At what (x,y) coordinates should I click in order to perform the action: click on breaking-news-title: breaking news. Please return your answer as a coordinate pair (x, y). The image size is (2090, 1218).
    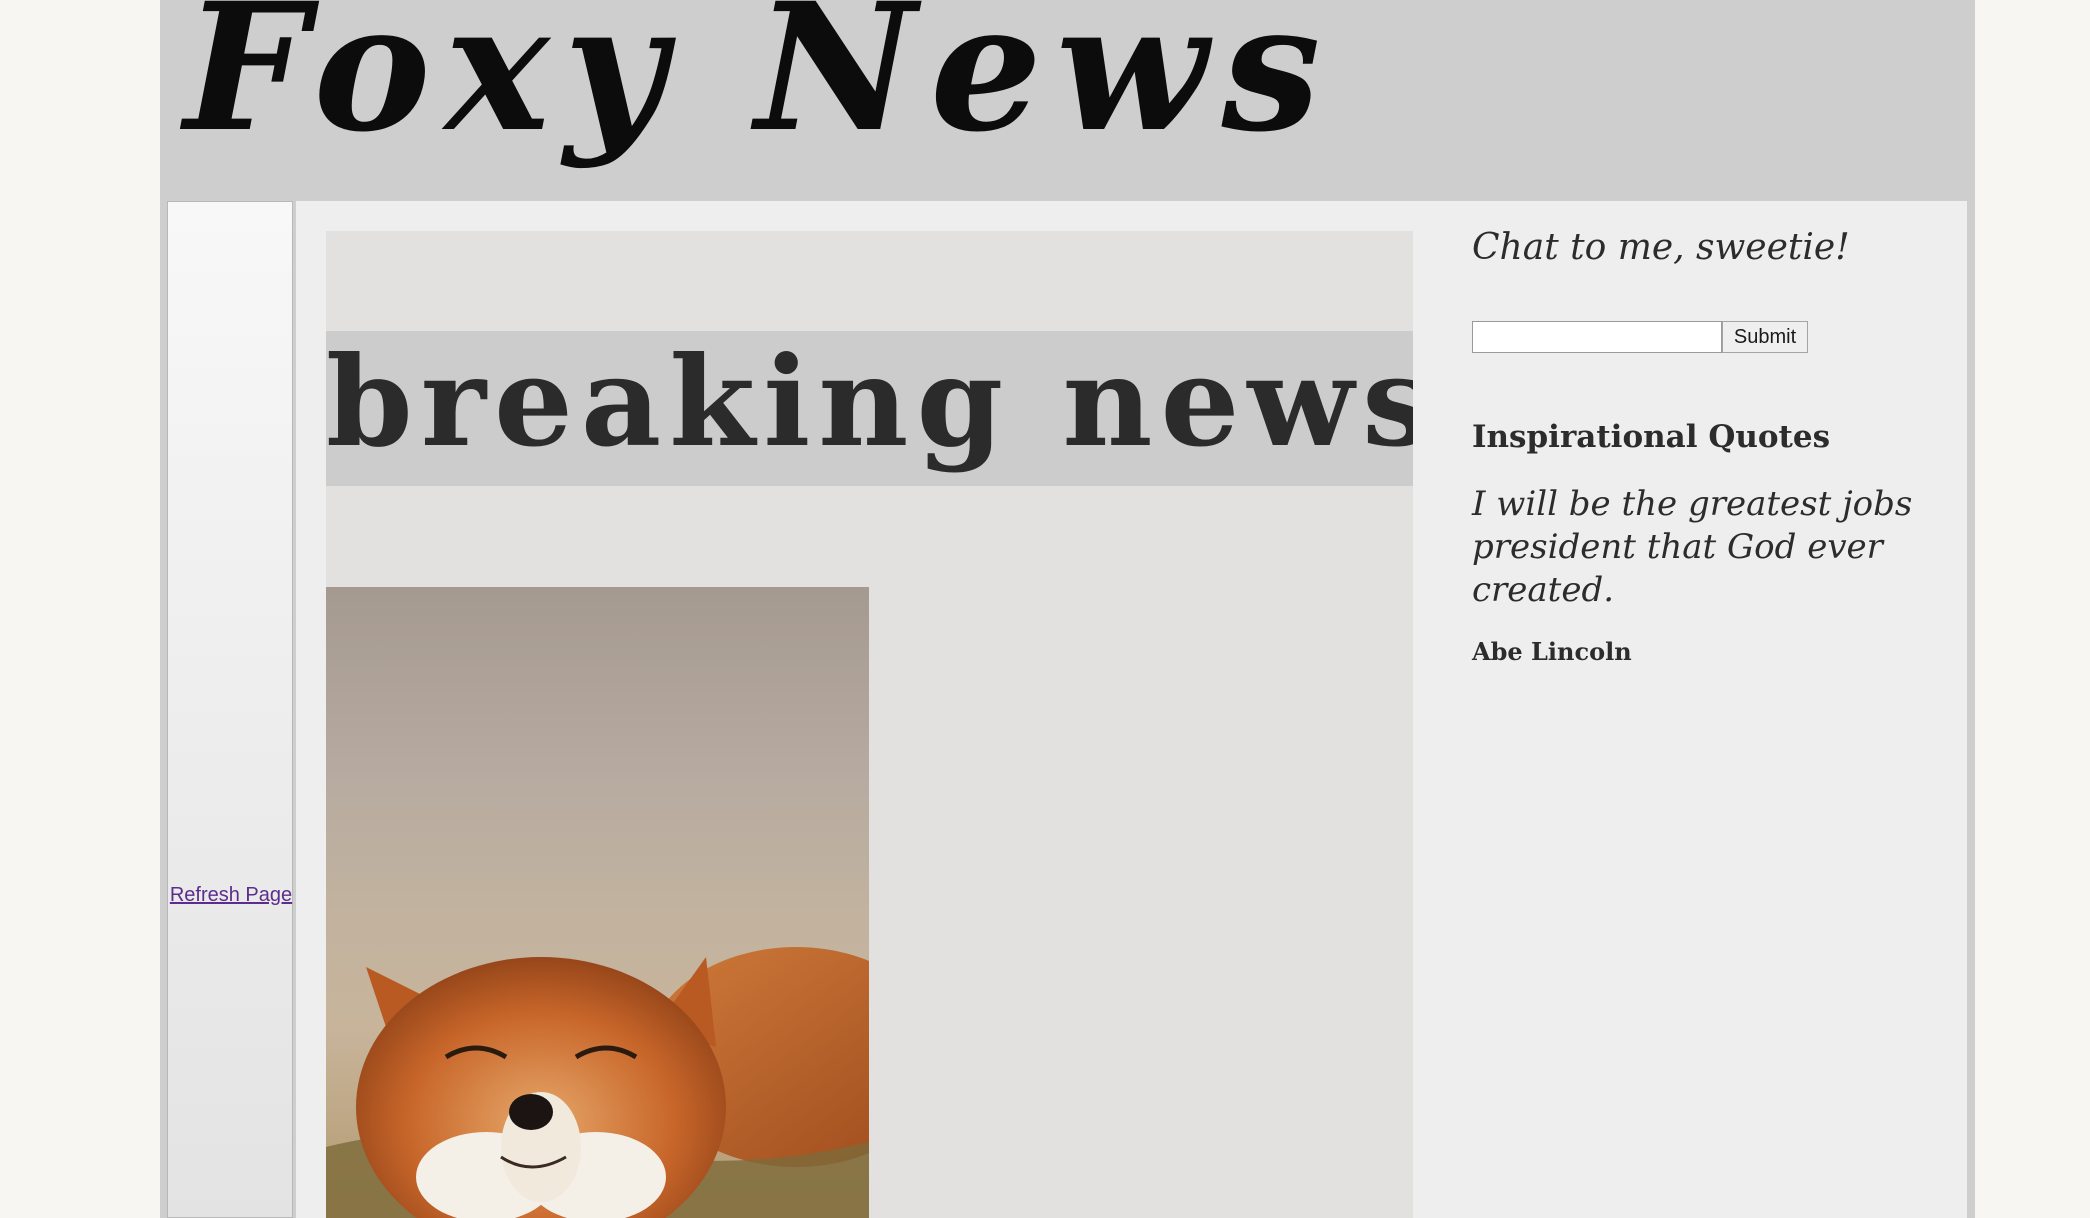
    Looking at the image, I should click on (869, 403).